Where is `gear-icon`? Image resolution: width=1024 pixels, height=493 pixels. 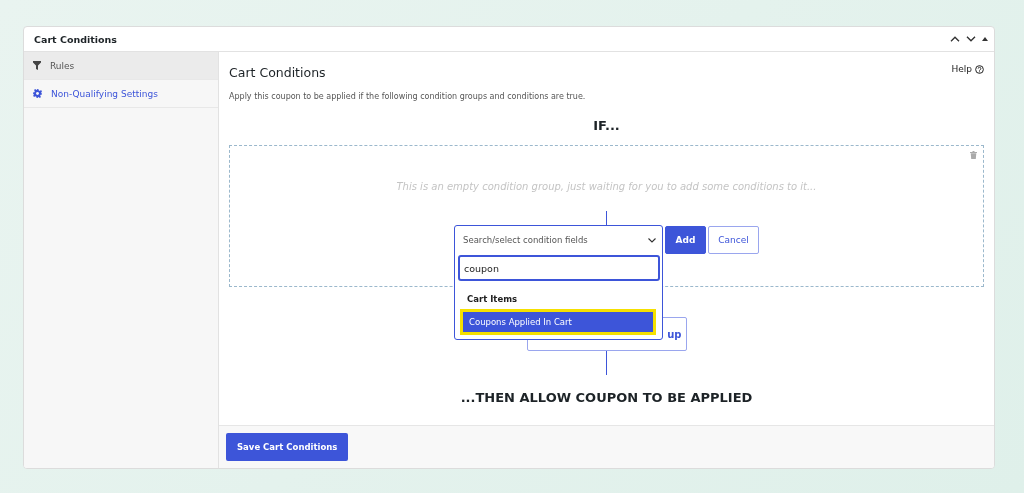
gear-icon is located at coordinates (37, 93).